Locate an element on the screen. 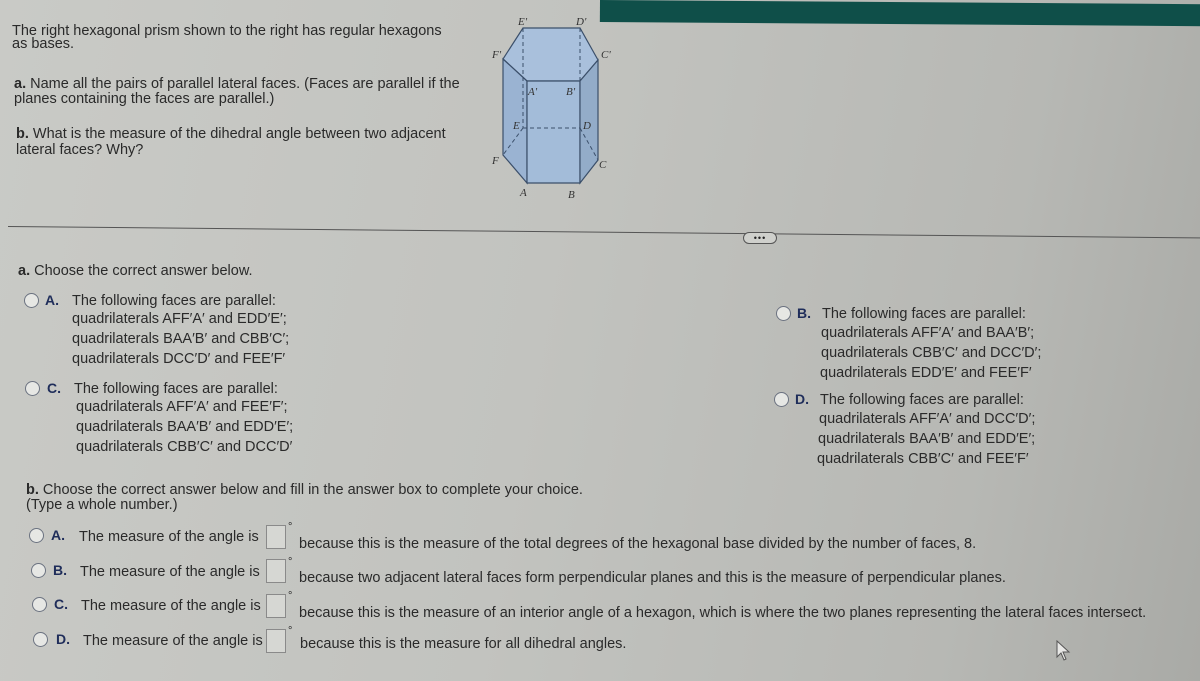  label-E-prime: E' is located at coordinates (522, 22).